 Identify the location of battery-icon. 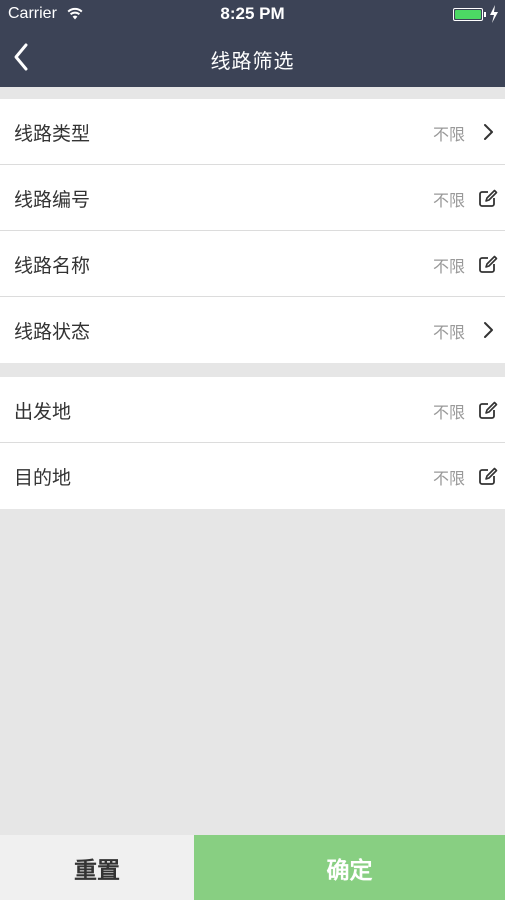
(469, 14).